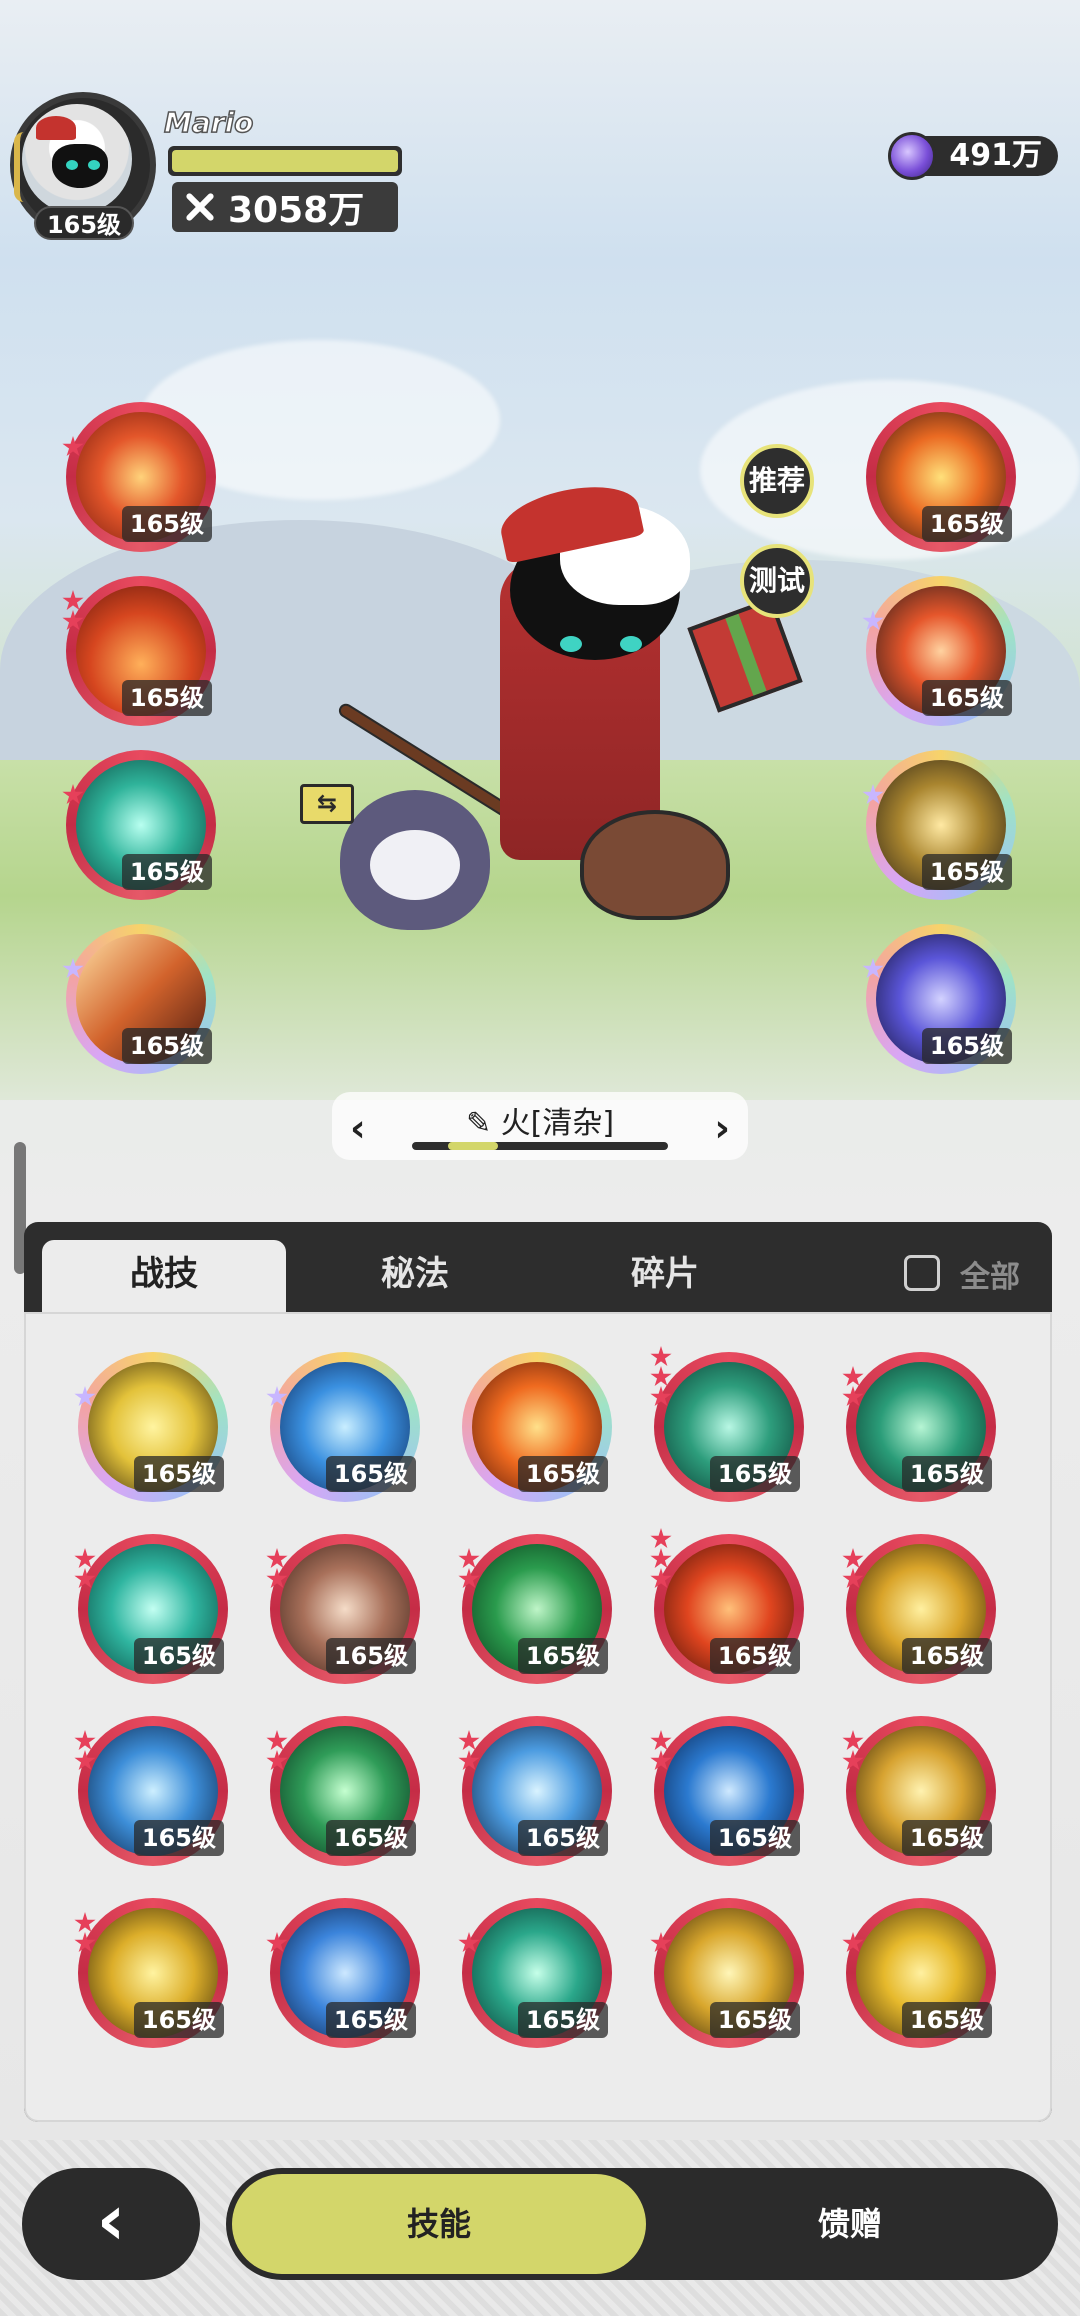  What do you see at coordinates (164, 1276) in the screenshot?
I see `tab-combat: 战技` at bounding box center [164, 1276].